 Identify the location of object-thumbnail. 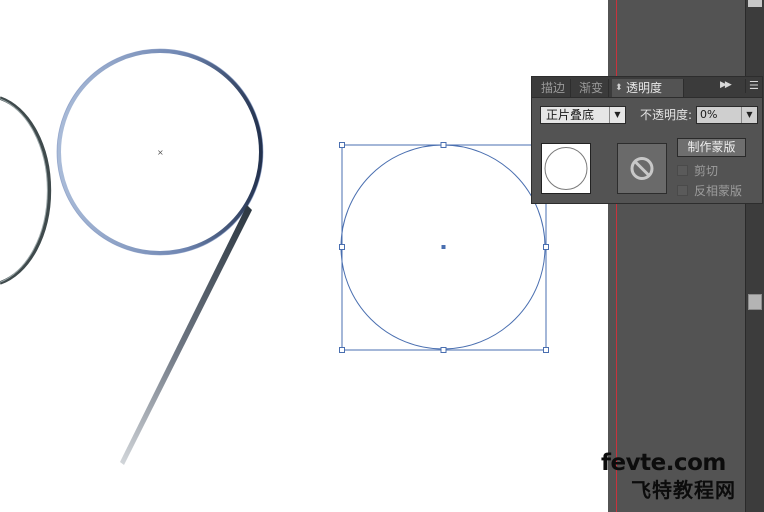
(566, 168).